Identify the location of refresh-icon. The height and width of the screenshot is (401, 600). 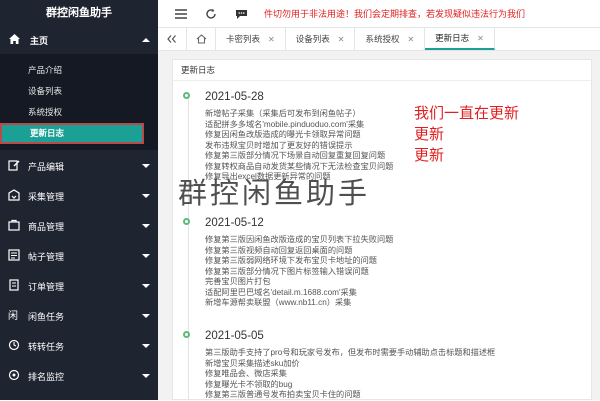
(211, 14).